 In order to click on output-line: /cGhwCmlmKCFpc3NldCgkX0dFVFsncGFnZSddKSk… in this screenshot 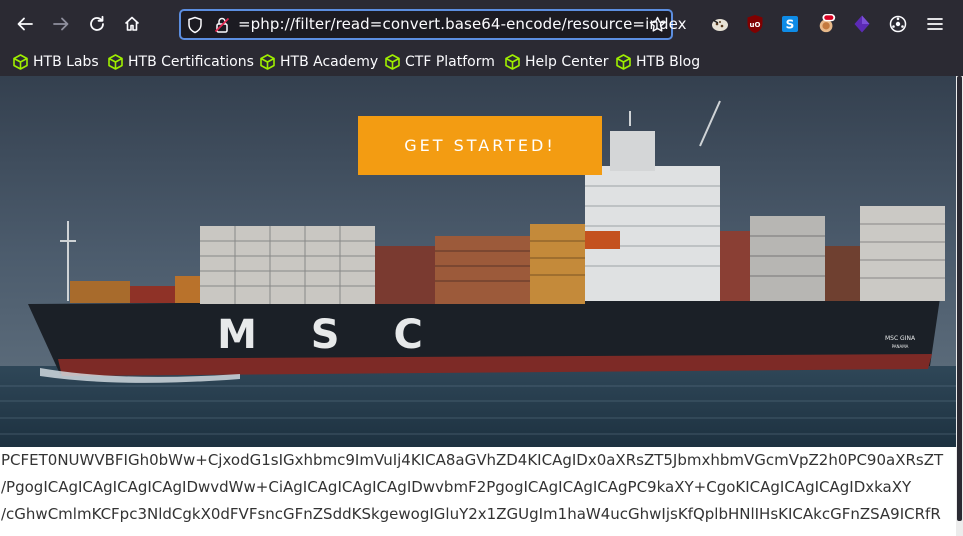, I will do `click(471, 514)`.